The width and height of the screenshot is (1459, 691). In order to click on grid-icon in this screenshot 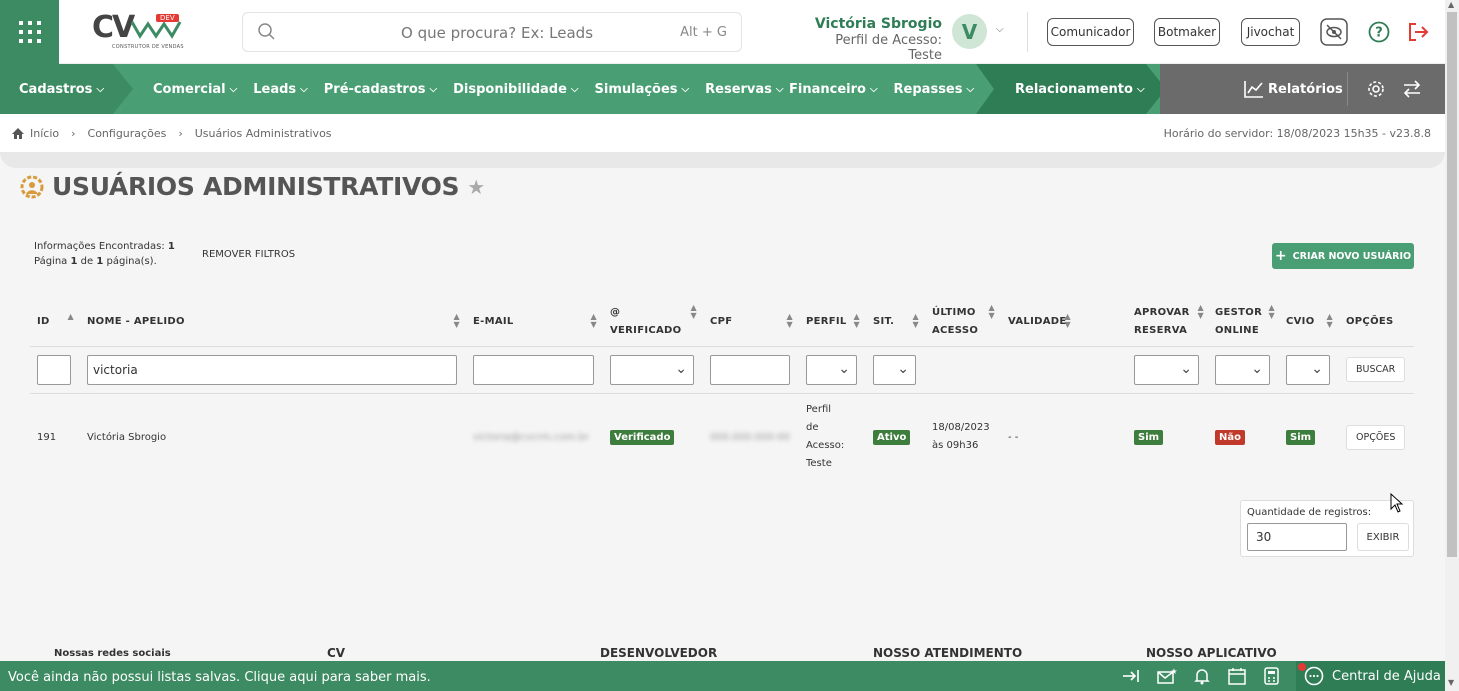, I will do `click(29, 32)`.